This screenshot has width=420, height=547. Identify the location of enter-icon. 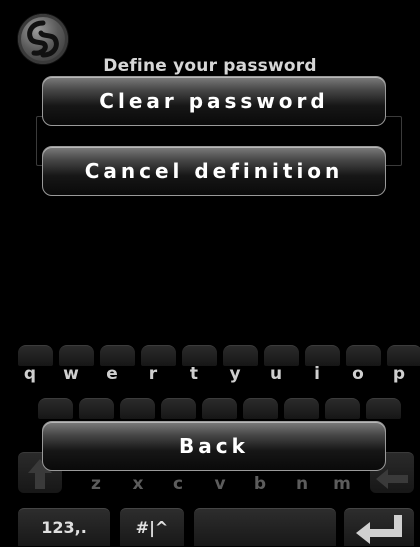
(379, 529).